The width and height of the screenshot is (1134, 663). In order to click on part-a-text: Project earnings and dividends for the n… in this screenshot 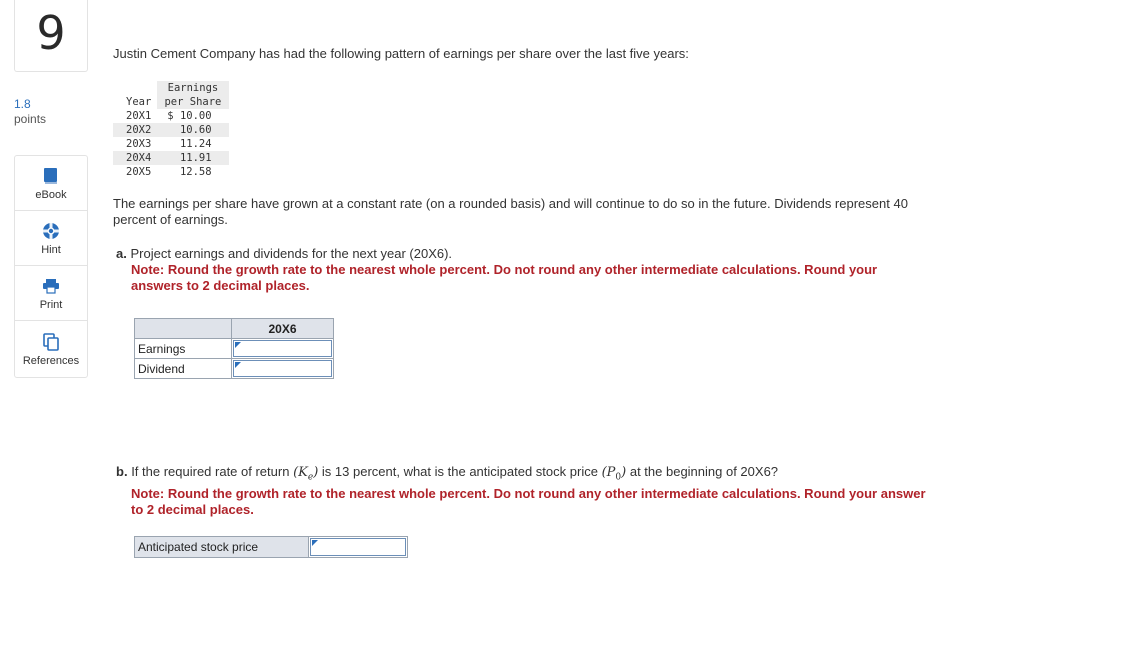, I will do `click(291, 253)`.